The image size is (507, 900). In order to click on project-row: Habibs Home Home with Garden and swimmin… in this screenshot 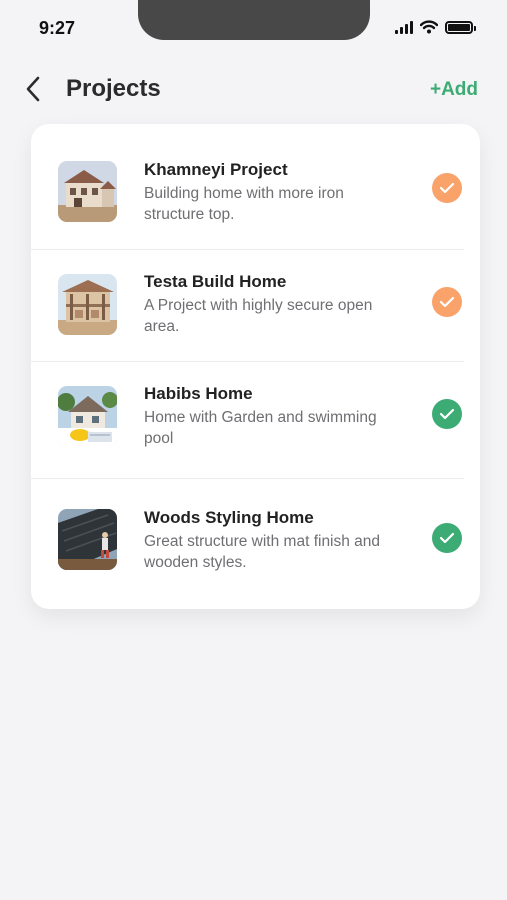, I will do `click(255, 420)`.